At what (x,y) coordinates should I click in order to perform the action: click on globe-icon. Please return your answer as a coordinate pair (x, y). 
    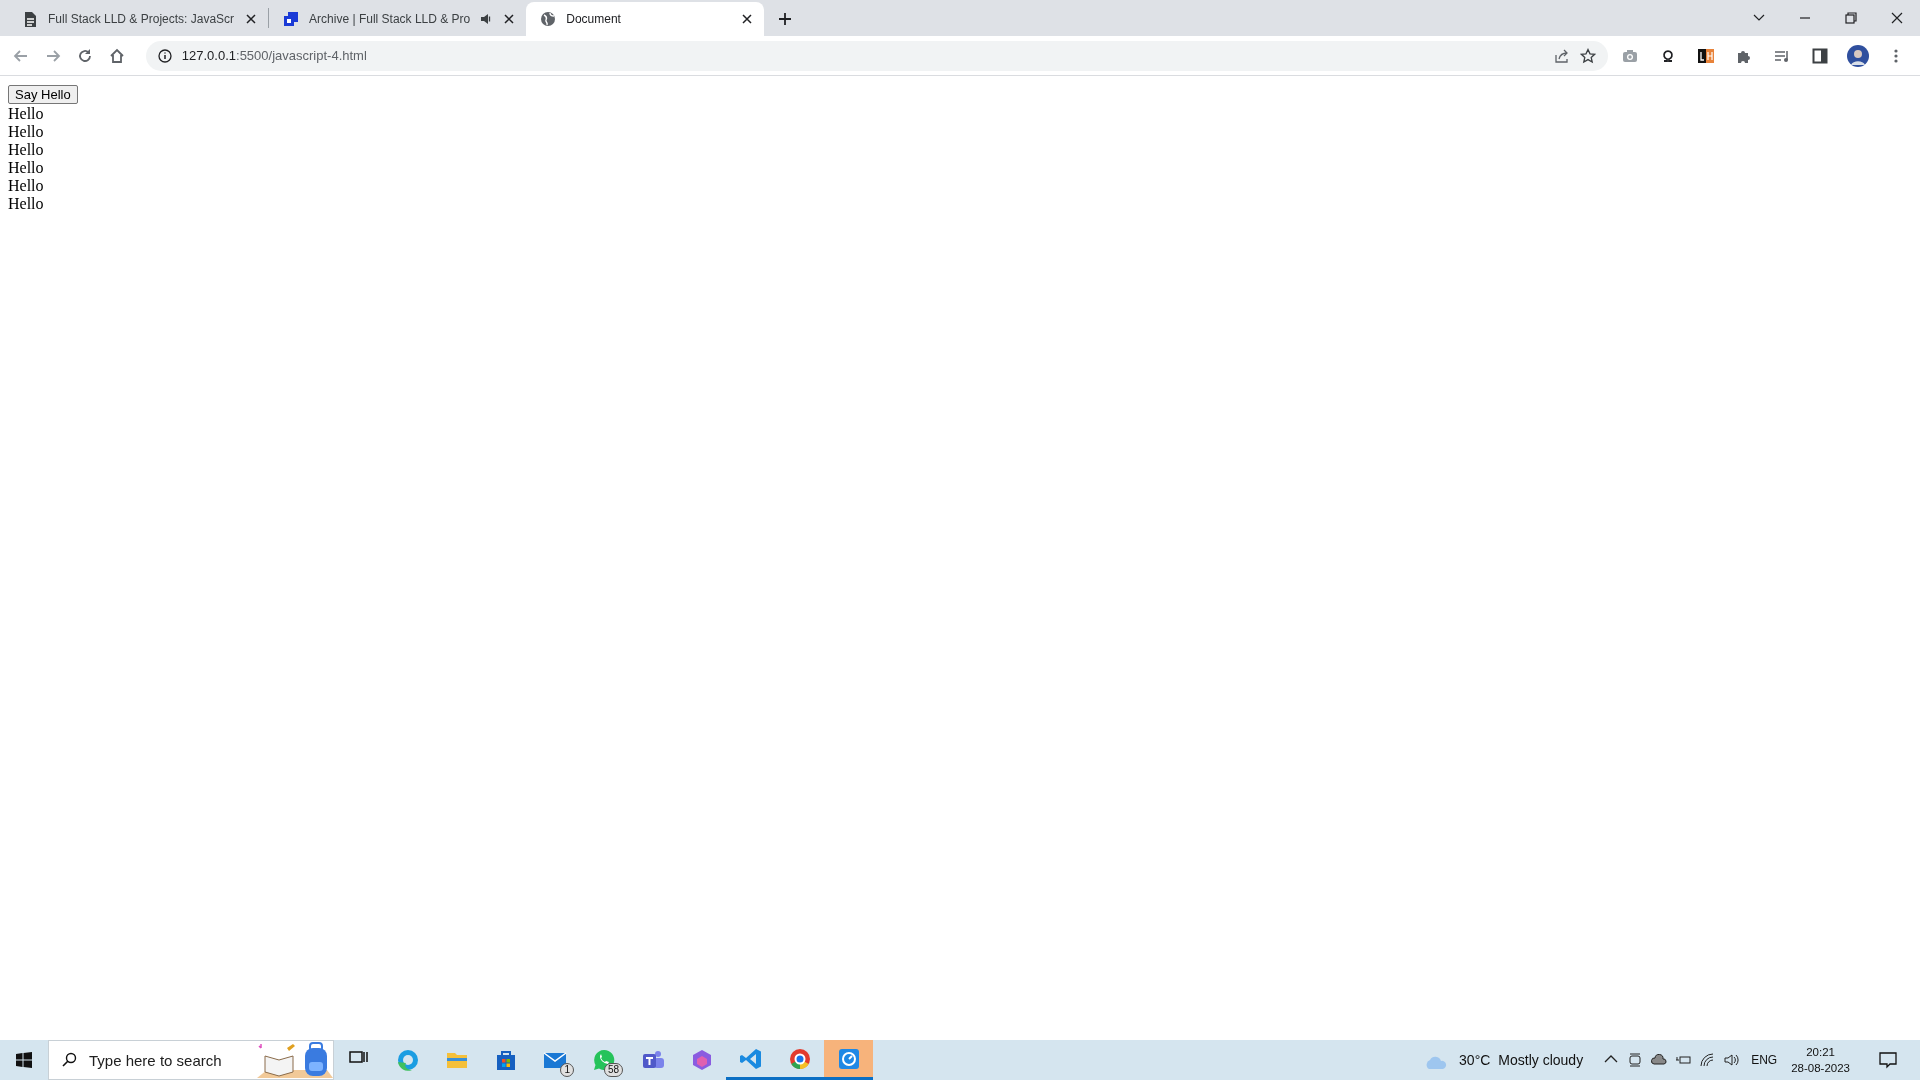
    Looking at the image, I should click on (548, 19).